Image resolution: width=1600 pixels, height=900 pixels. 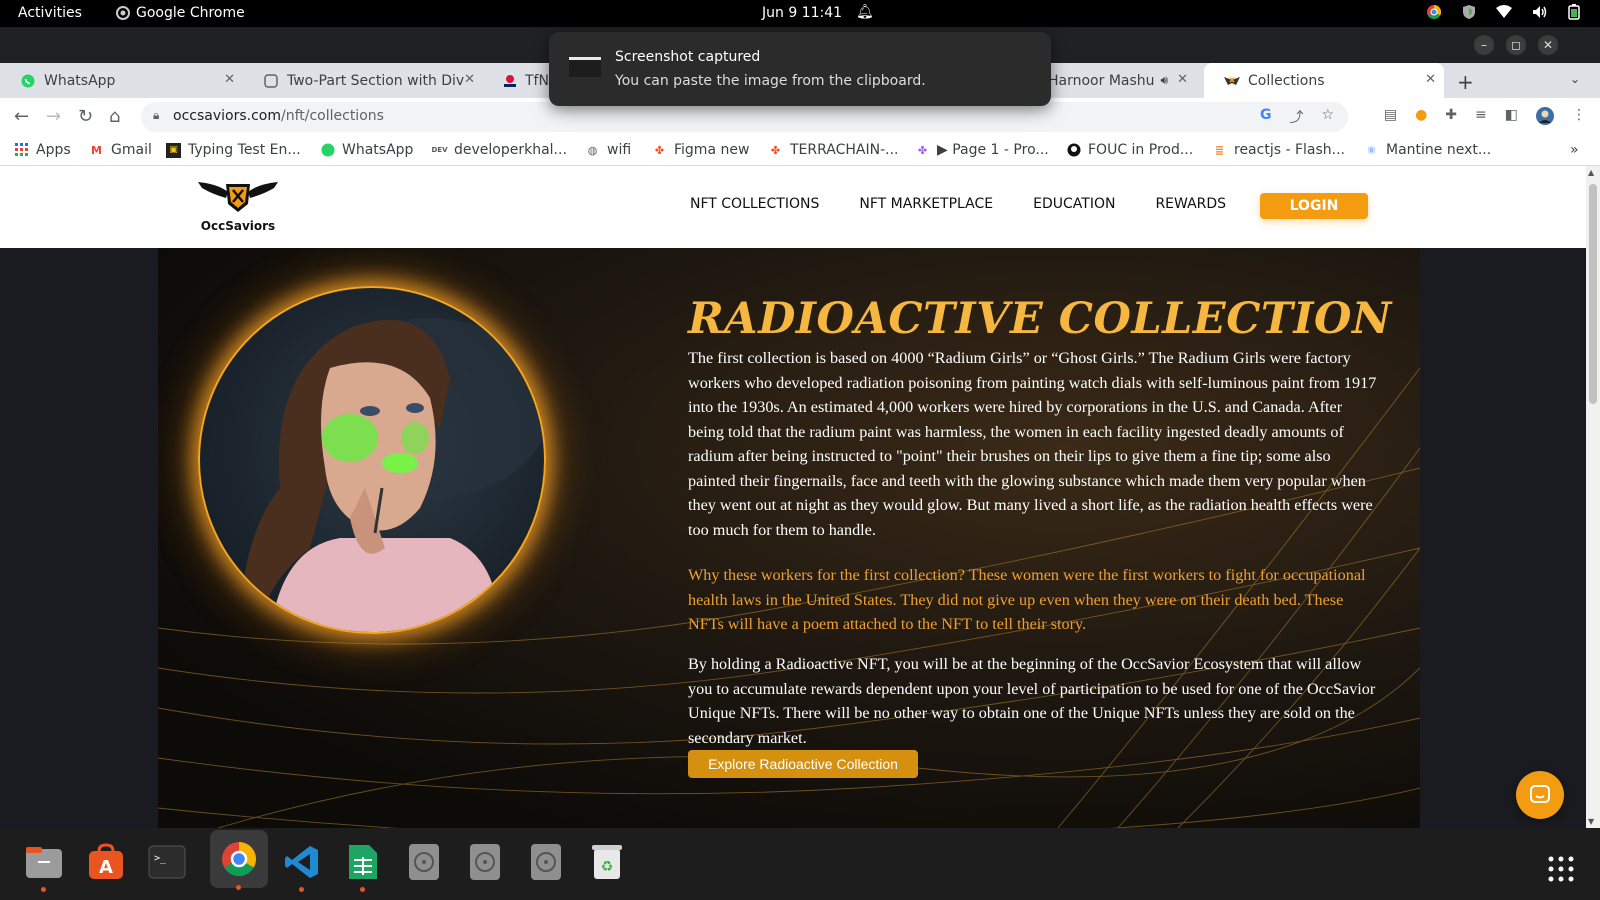 I want to click on side-panel-icon: ◧, so click(x=1511, y=118).